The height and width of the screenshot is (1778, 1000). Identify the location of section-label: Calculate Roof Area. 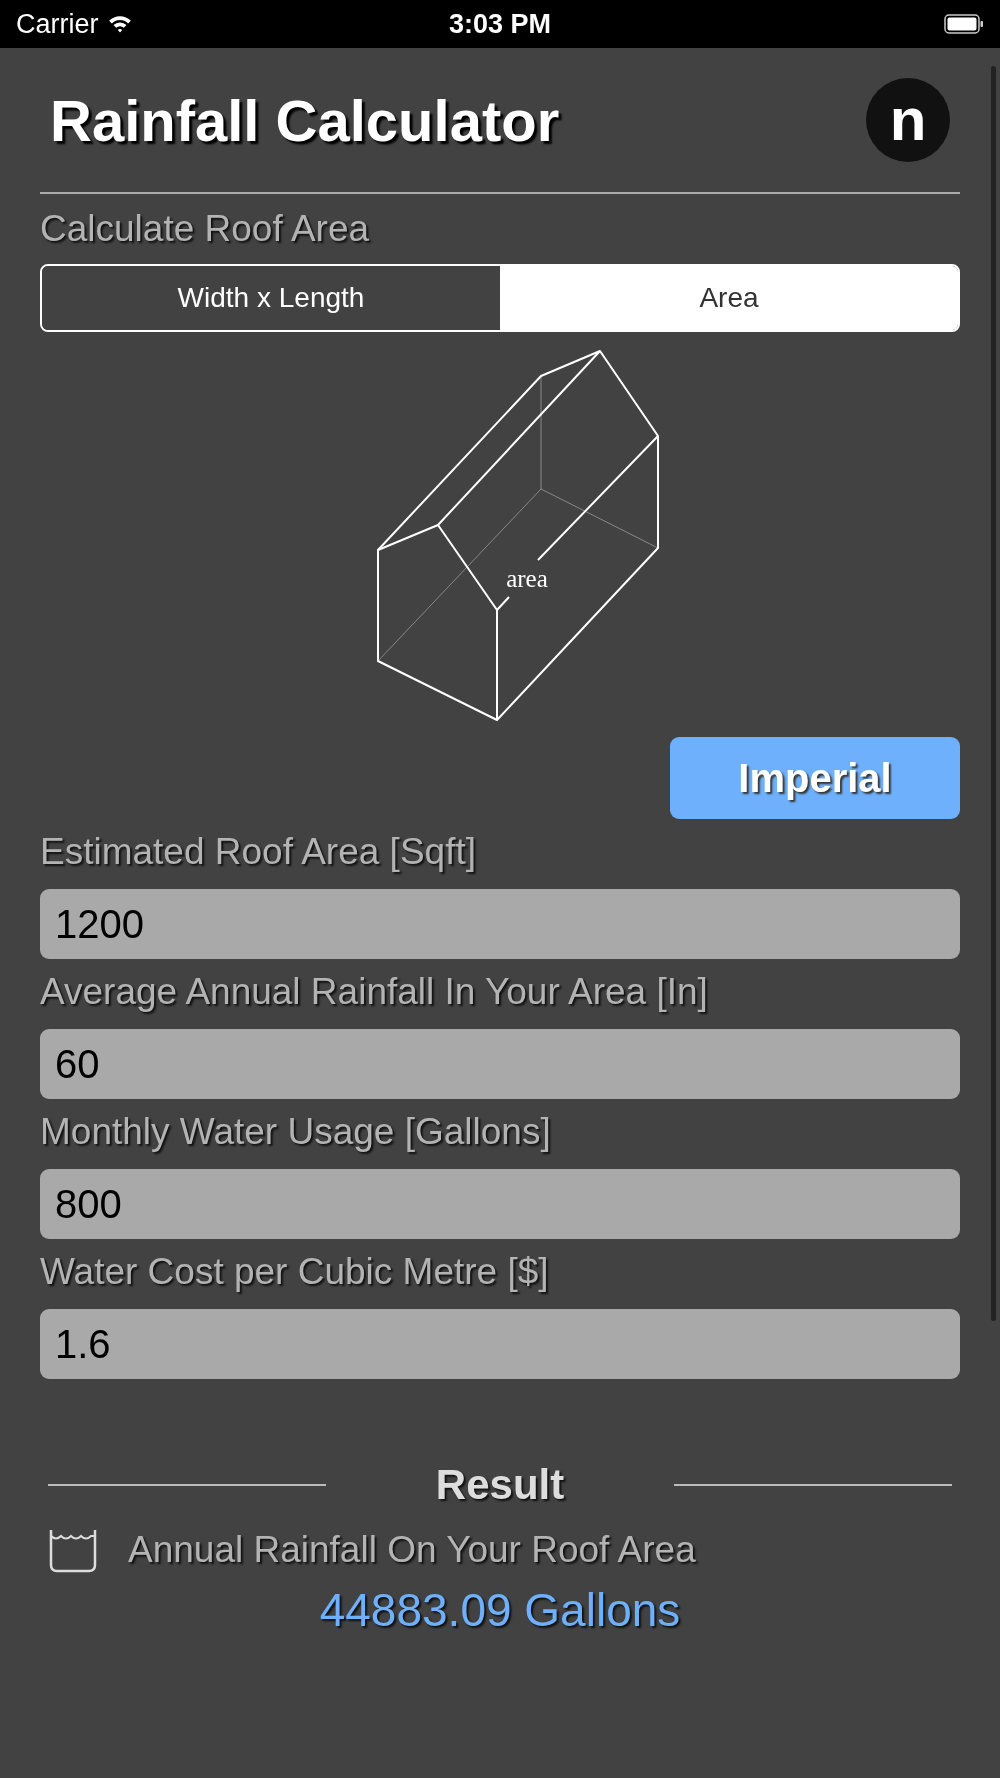
(205, 229).